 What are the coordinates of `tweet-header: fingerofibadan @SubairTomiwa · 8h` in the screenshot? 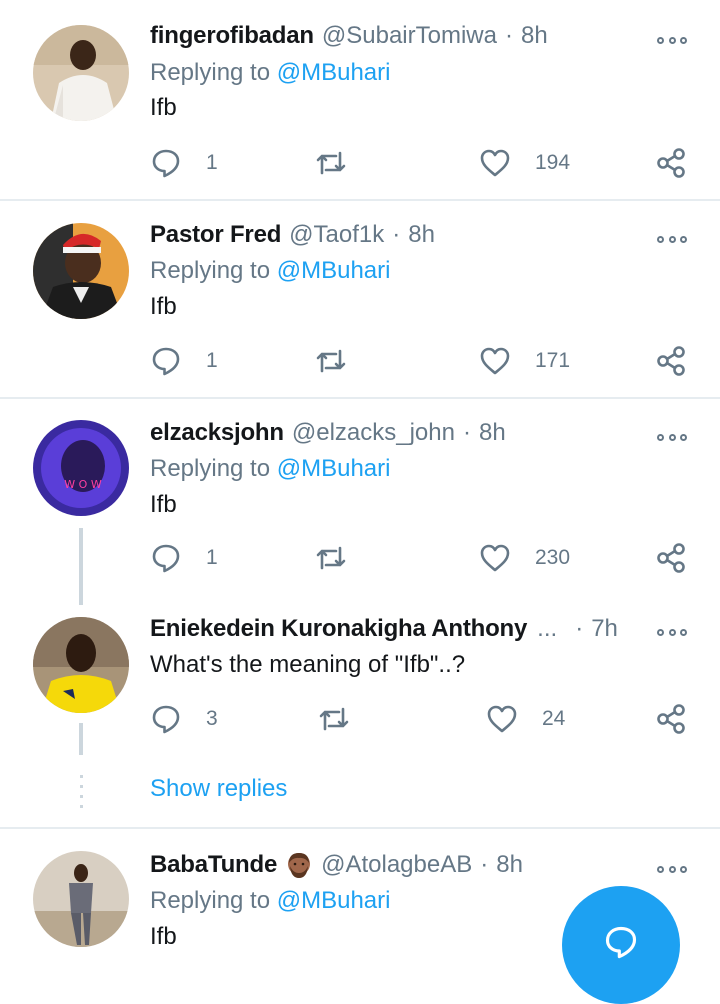 It's located at (387, 36).